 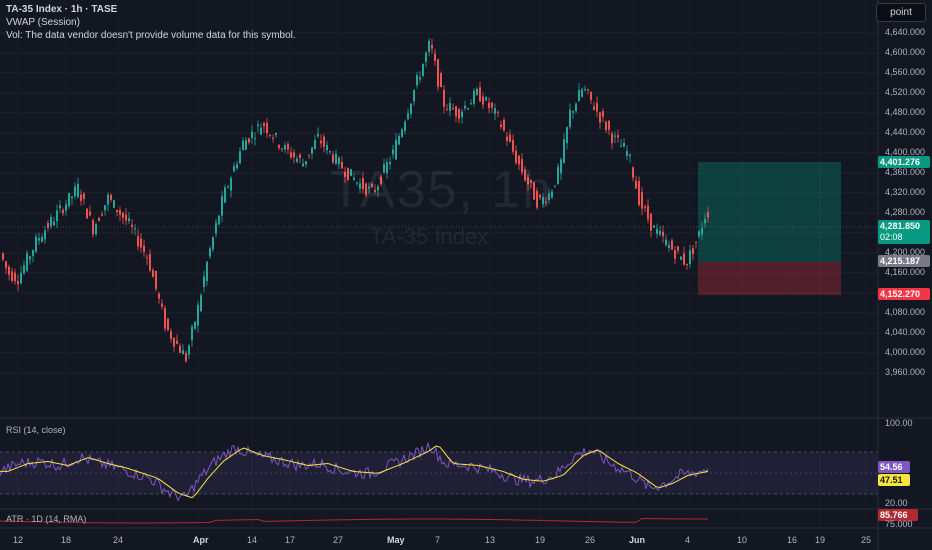 What do you see at coordinates (46, 519) in the screenshot?
I see `atr-label: ATR · 1D (14, RMA)` at bounding box center [46, 519].